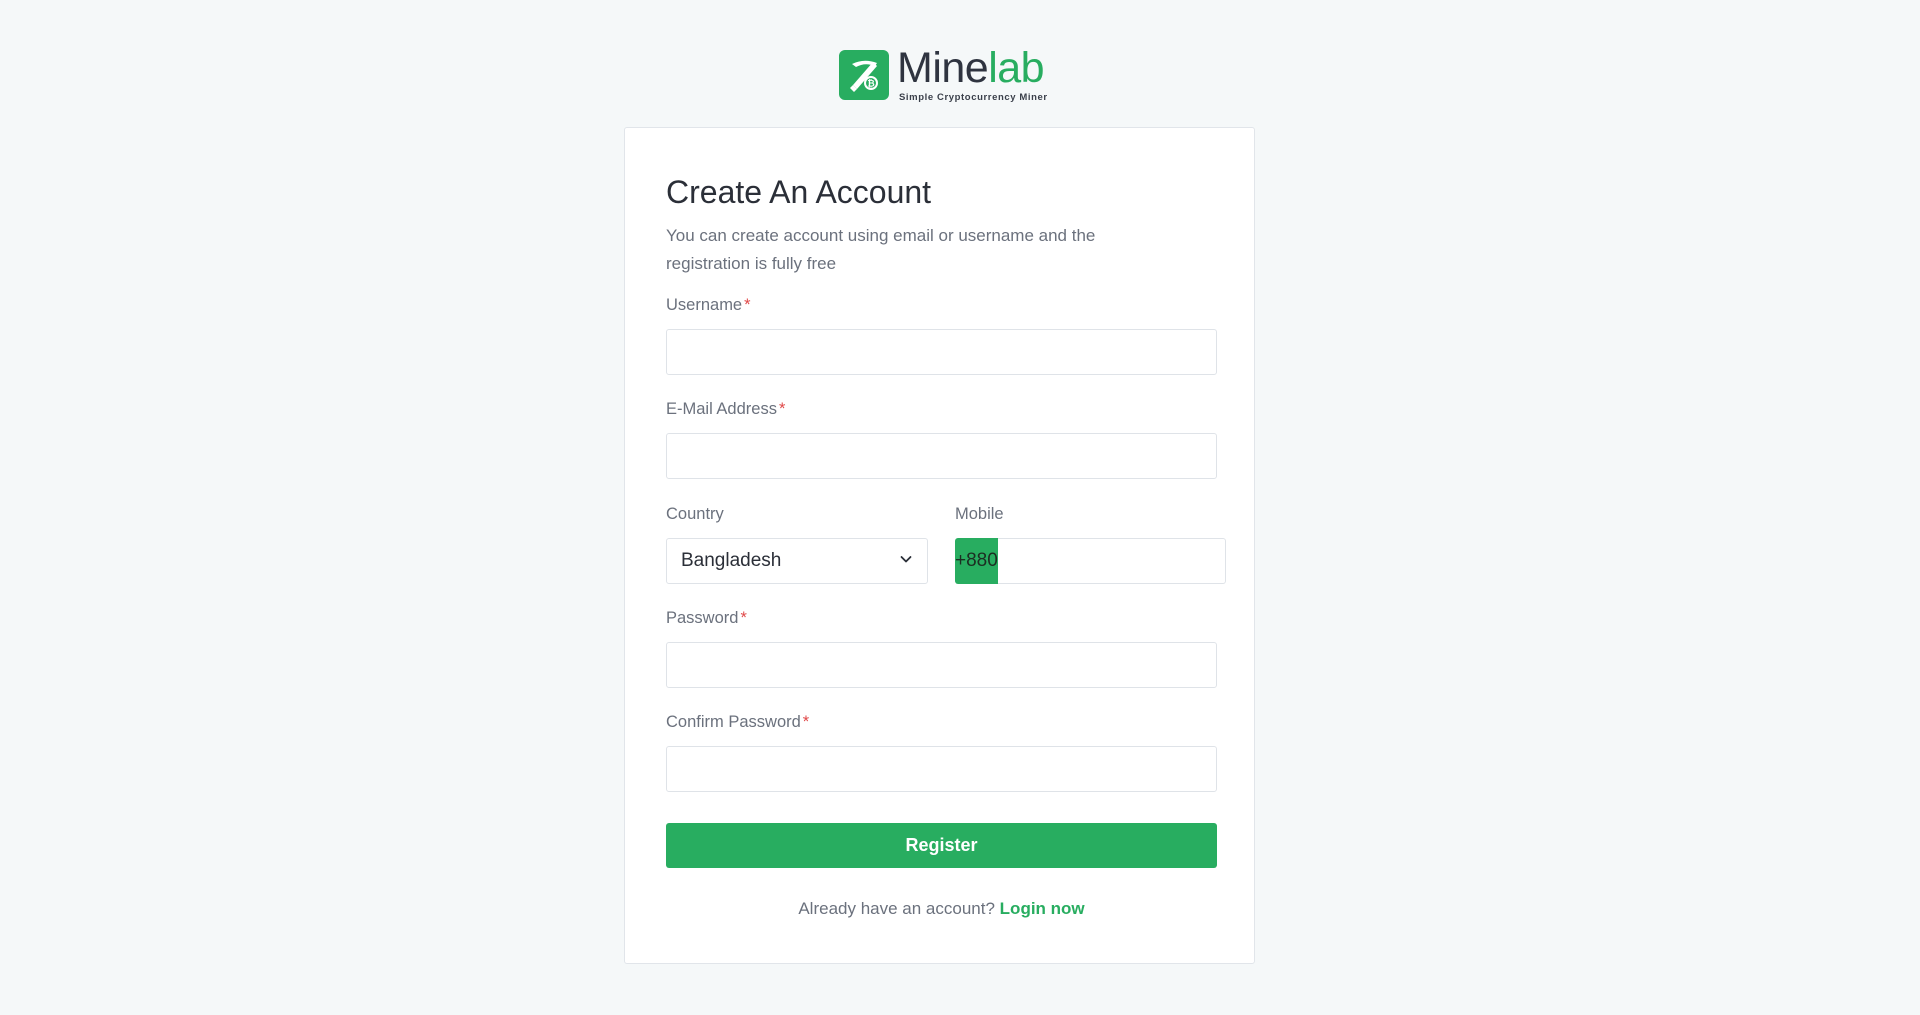  I want to click on username-label: Username *, so click(708, 305).